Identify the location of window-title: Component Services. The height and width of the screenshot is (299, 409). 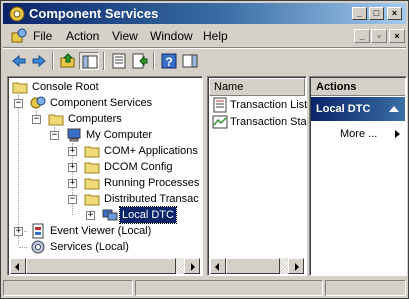
(94, 13).